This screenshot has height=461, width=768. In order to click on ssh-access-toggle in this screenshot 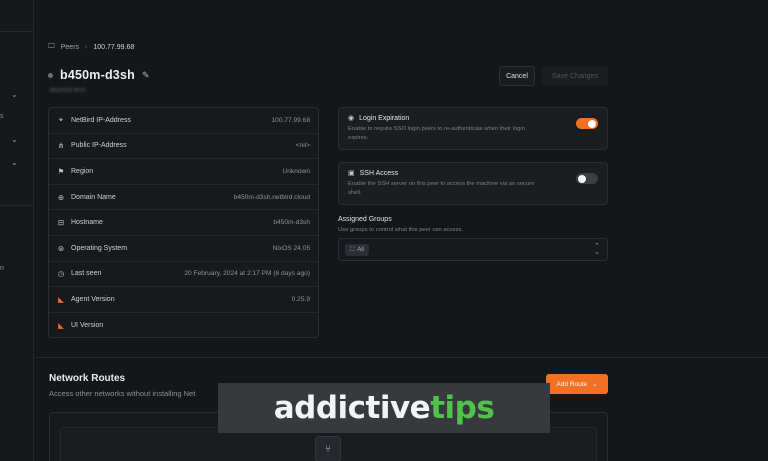, I will do `click(587, 178)`.